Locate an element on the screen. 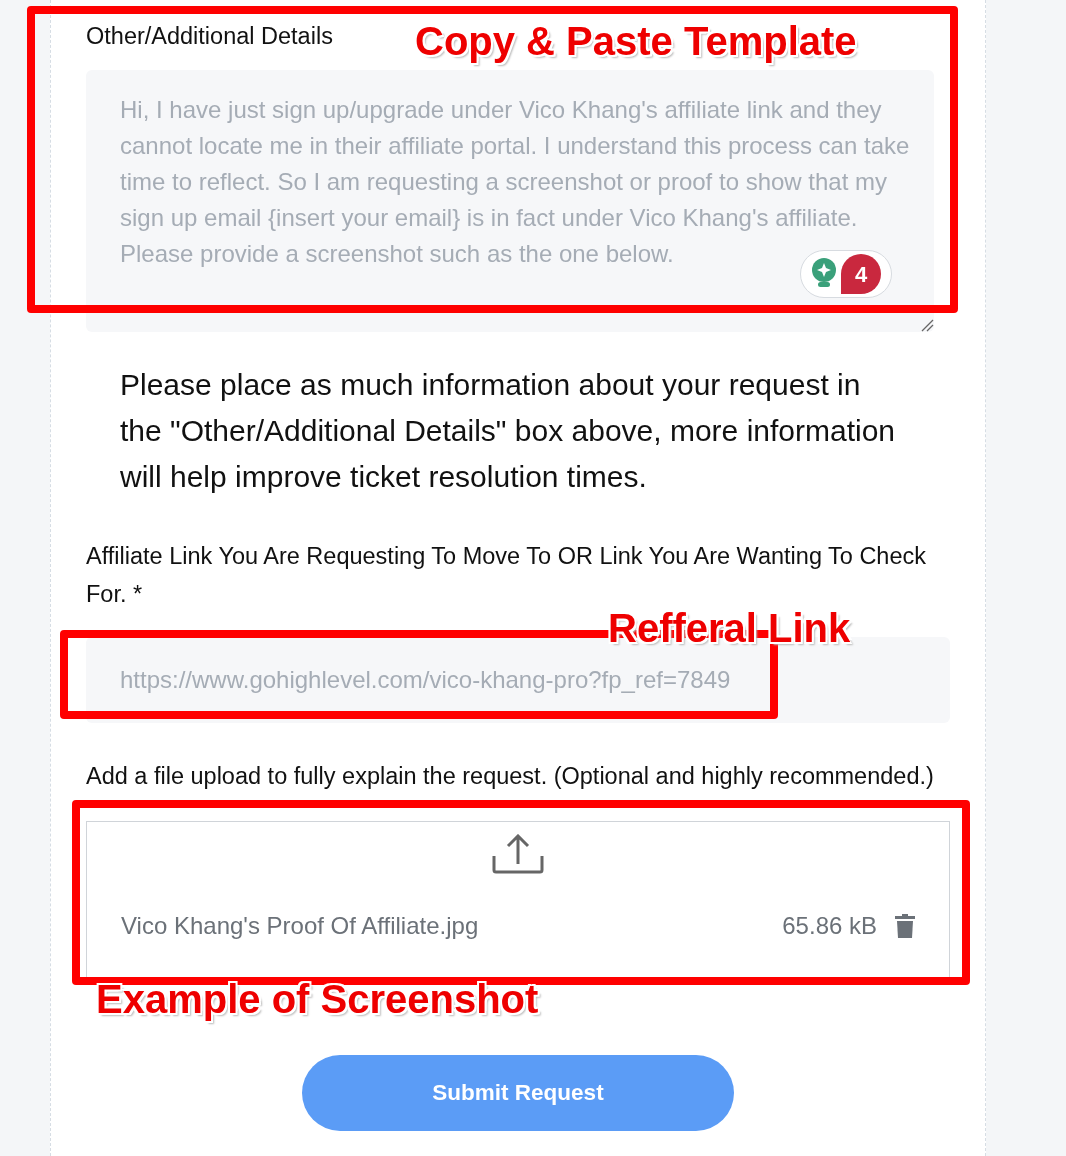 The image size is (1066, 1156). field-label: Affiliate Link You Are Requesting To Move To OR Link You Are Wanting To Check For. * is located at coordinates (506, 575).